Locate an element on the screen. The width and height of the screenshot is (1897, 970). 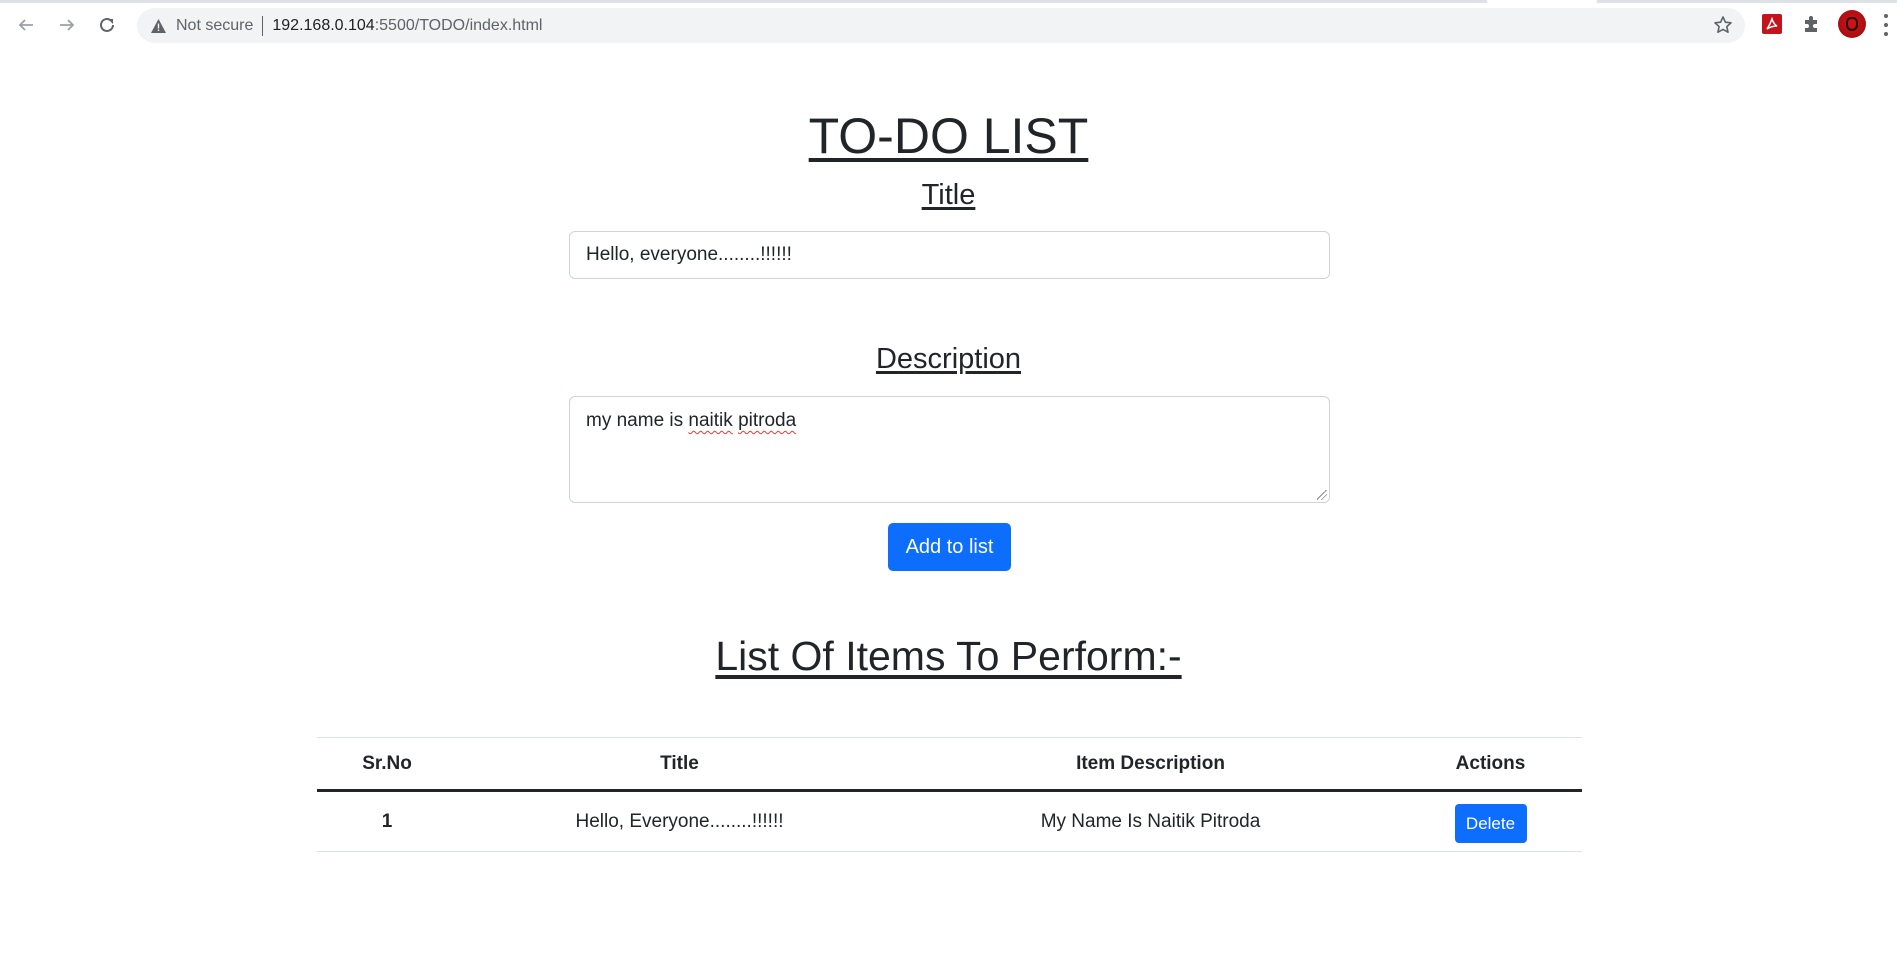
arrow-right-icon is located at coordinates (67, 25).